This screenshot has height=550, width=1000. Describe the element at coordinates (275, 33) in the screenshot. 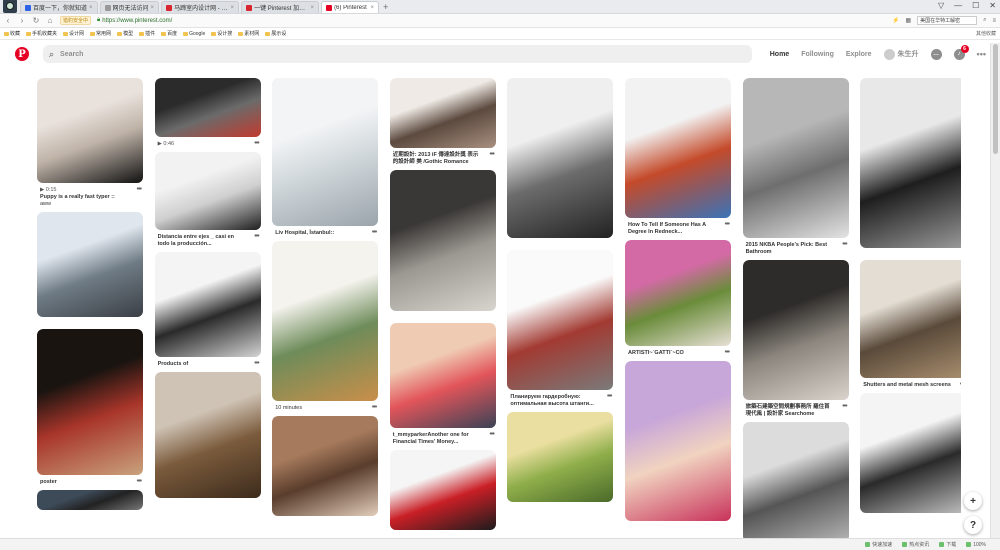

I see `bookmark-item: 展示设` at that location.